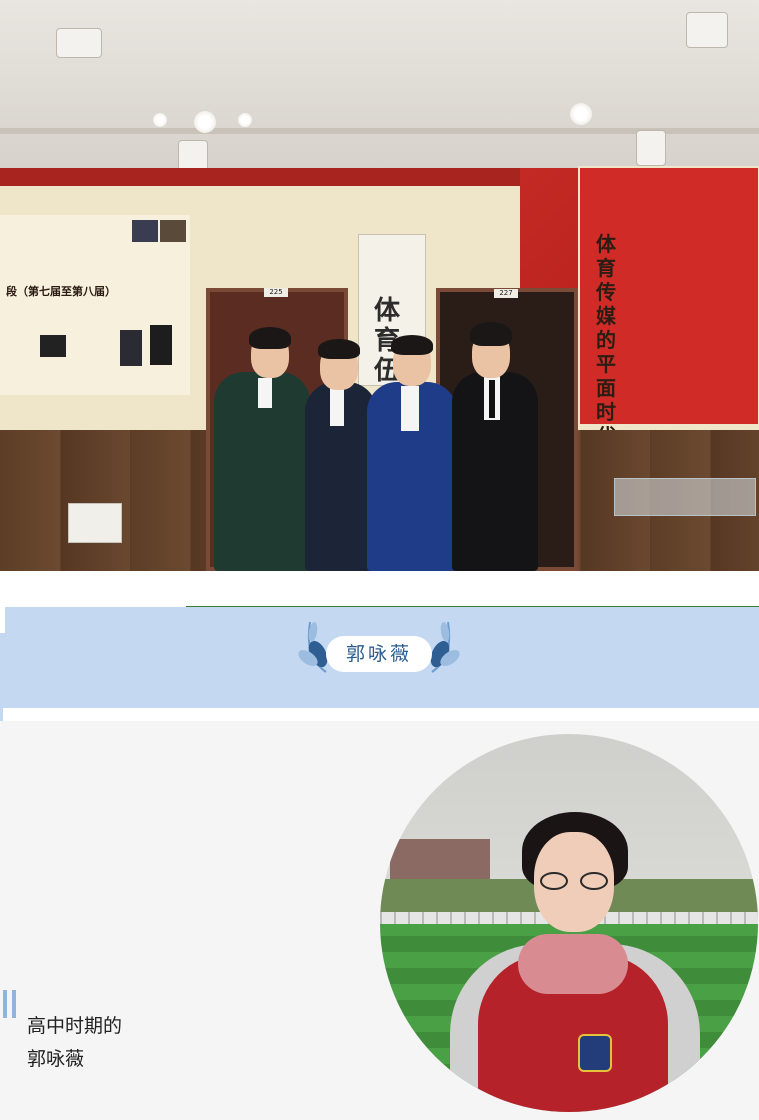  I want to click on vertical-bars-icon, so click(11, 1004).